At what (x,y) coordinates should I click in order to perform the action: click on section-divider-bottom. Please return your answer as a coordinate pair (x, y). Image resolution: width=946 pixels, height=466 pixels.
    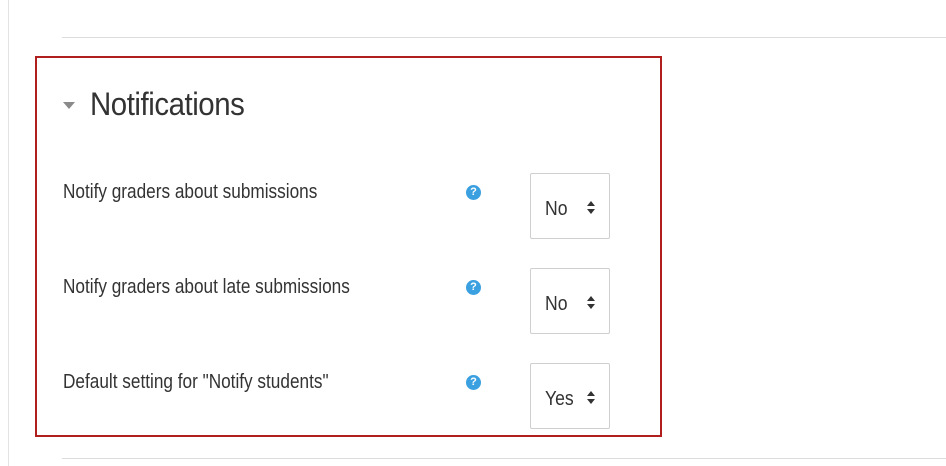
    Looking at the image, I should click on (504, 458).